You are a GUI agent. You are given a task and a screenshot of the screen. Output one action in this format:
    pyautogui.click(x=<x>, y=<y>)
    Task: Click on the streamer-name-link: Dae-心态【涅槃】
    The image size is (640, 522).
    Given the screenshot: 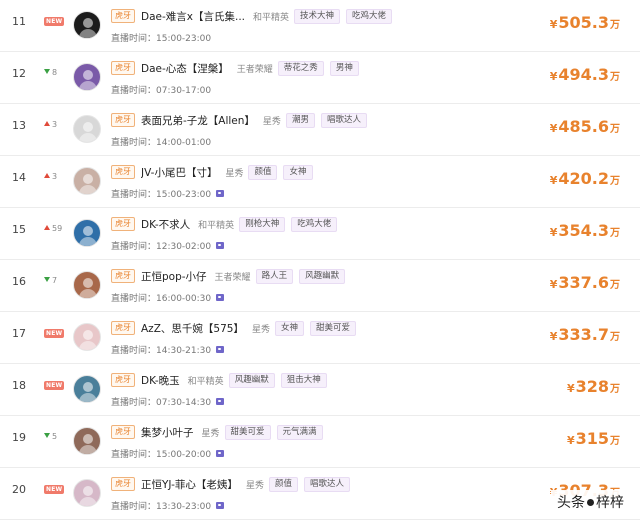 What is the action you would take?
    pyautogui.click(x=185, y=68)
    